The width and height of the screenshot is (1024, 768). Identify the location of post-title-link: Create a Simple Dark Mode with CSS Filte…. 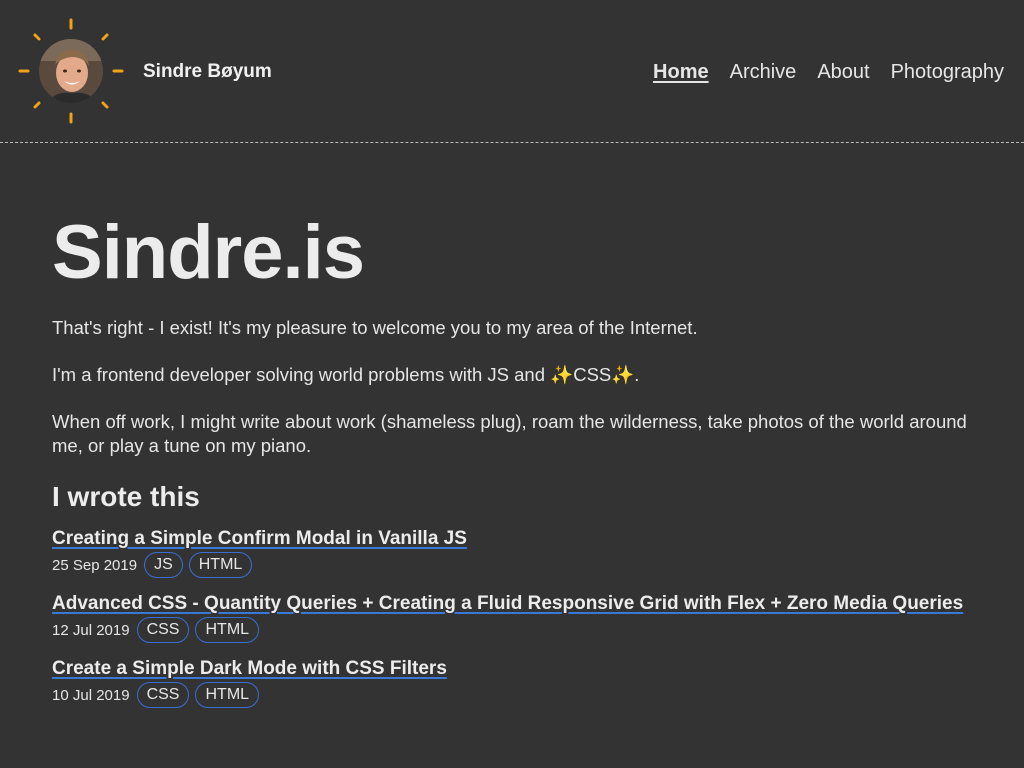
(249, 668).